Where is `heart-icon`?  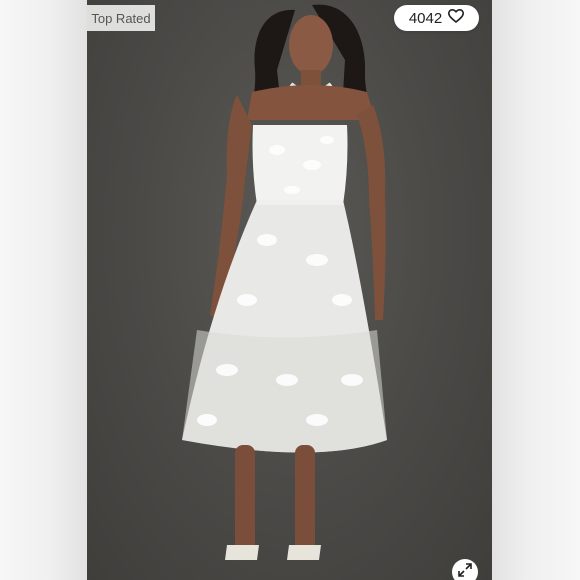 heart-icon is located at coordinates (456, 17).